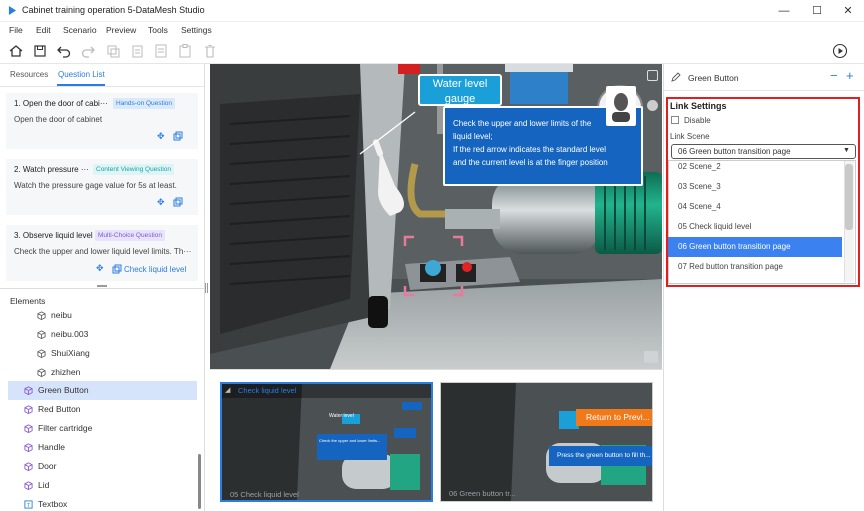 The width and height of the screenshot is (864, 511). I want to click on minimize-button: —, so click(784, 11).